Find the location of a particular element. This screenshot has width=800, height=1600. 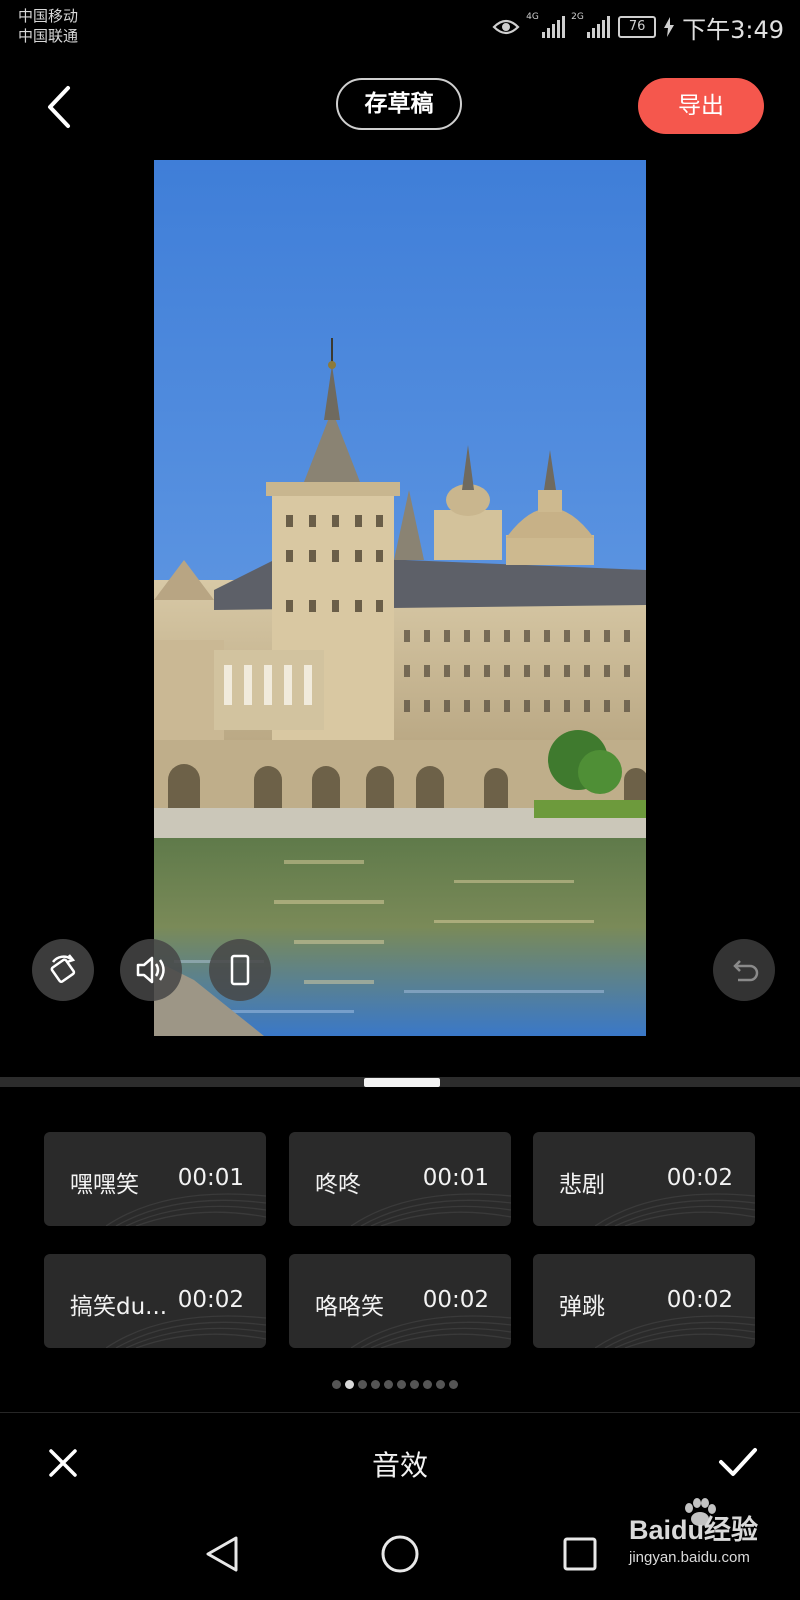

rotate-icon is located at coordinates (63, 968).